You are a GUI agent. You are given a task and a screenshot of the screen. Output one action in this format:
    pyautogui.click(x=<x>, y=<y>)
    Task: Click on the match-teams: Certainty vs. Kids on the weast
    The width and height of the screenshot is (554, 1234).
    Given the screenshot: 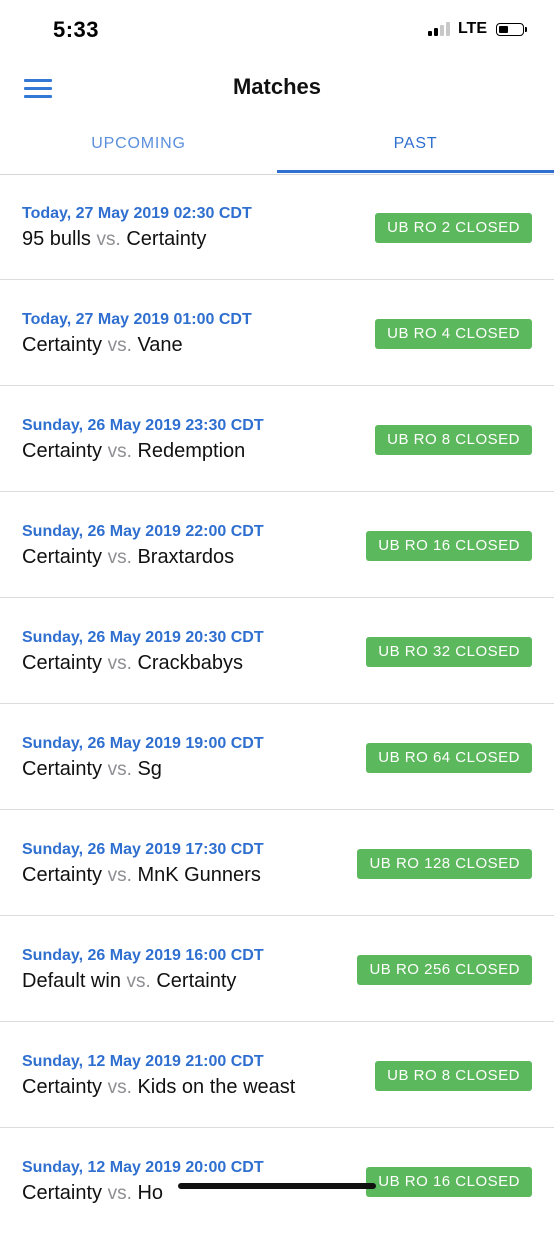 What is the action you would take?
    pyautogui.click(x=158, y=1087)
    